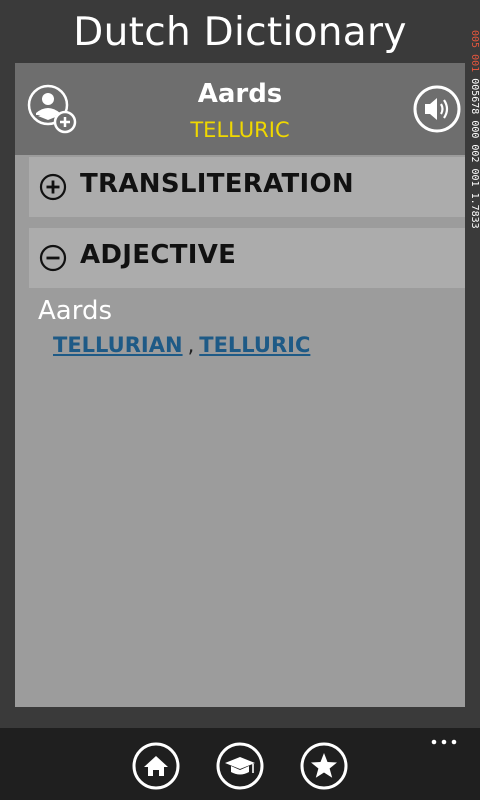 The height and width of the screenshot is (800, 480). What do you see at coordinates (254, 345) in the screenshot?
I see `translation-link-telluric: TELLURIC` at bounding box center [254, 345].